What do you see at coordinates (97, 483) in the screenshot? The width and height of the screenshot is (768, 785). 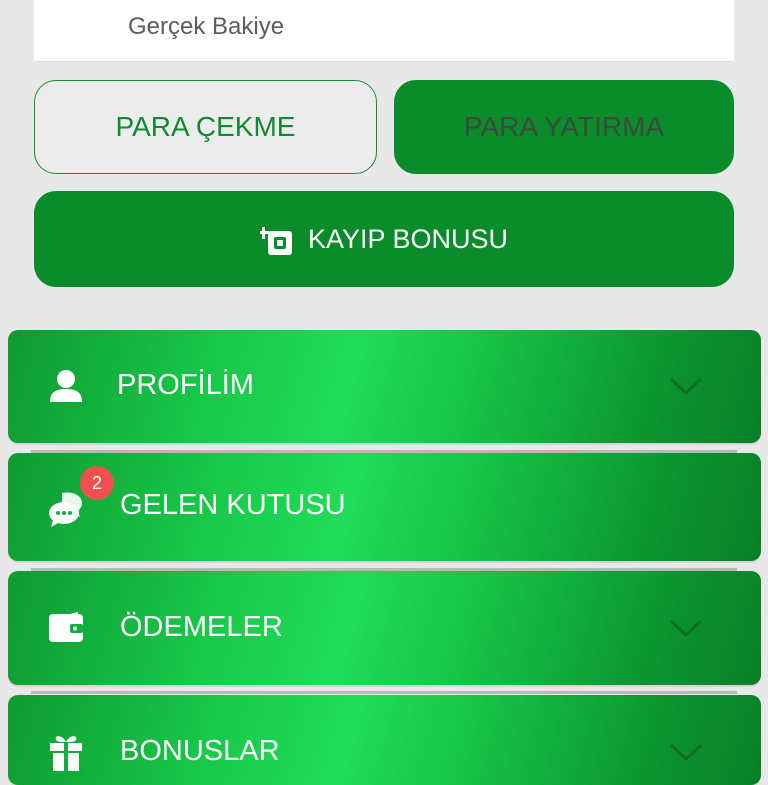 I see `unread-count-badge: 2` at bounding box center [97, 483].